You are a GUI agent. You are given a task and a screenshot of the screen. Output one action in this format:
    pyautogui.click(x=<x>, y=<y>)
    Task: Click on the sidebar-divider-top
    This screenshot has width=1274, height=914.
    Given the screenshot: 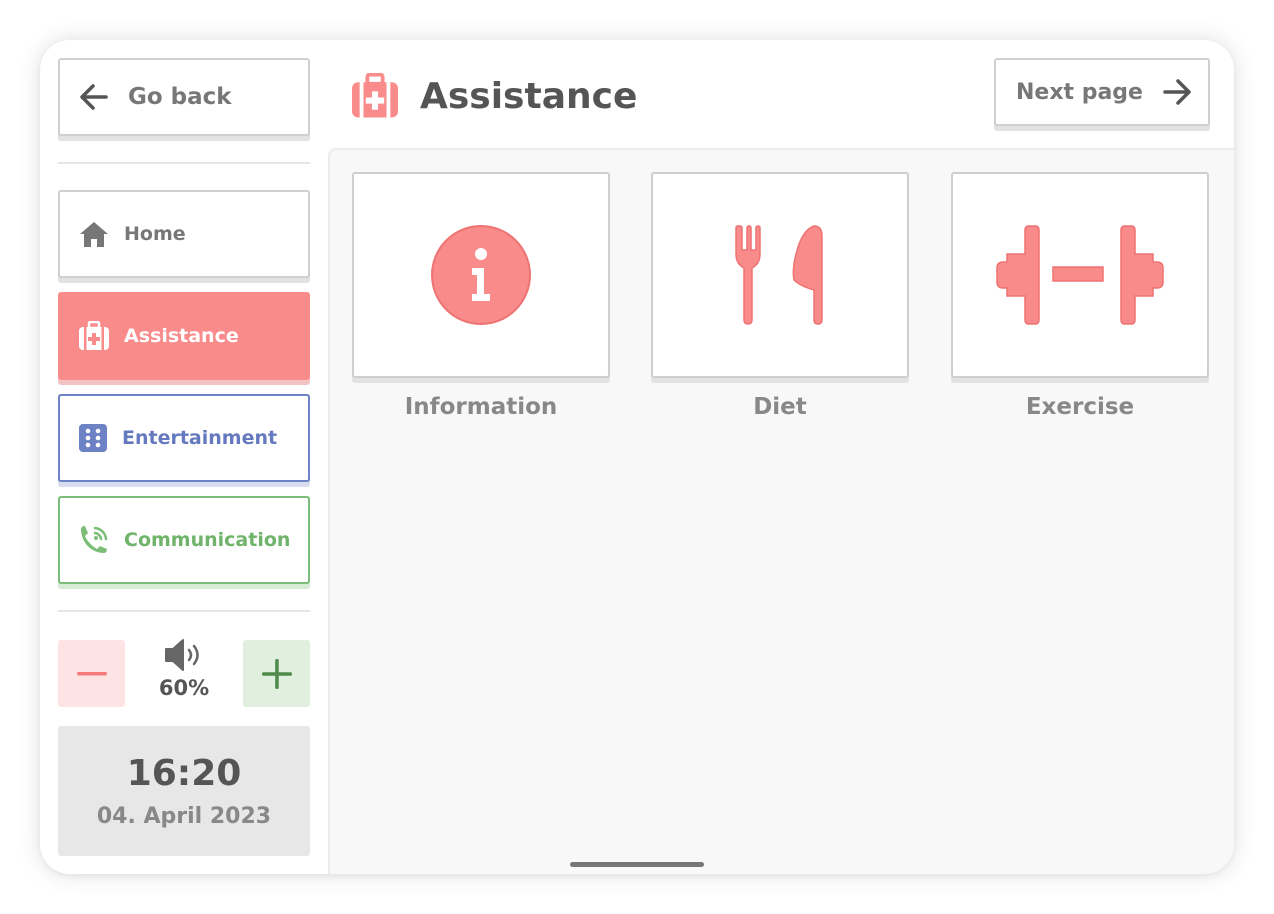 What is the action you would take?
    pyautogui.click(x=184, y=163)
    